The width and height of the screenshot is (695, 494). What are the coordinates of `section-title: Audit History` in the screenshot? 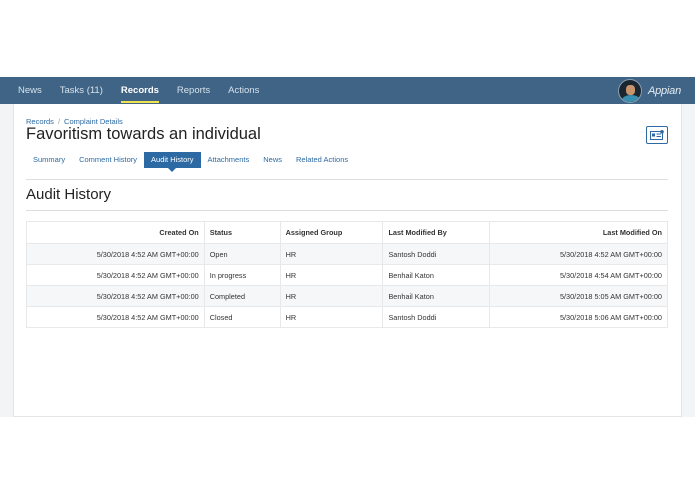 It's located at (69, 194).